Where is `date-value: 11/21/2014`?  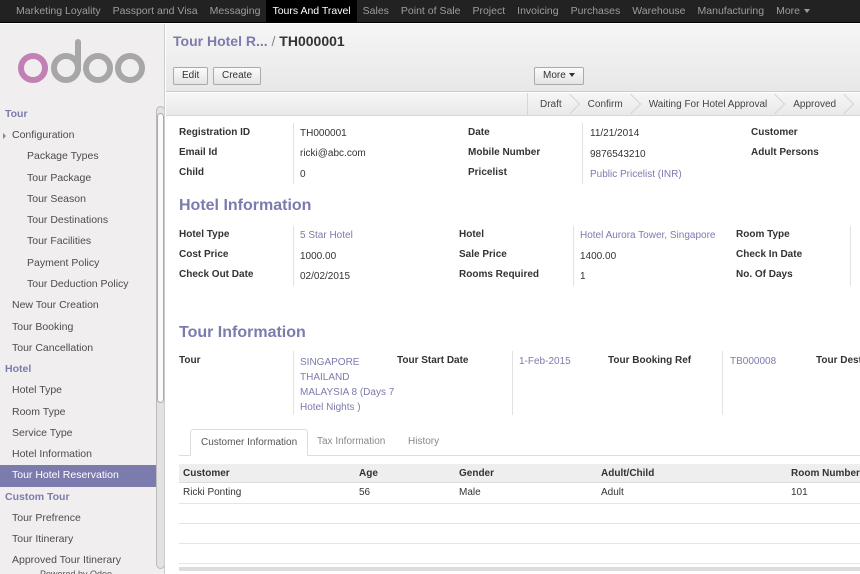
date-value: 11/21/2014 is located at coordinates (615, 133).